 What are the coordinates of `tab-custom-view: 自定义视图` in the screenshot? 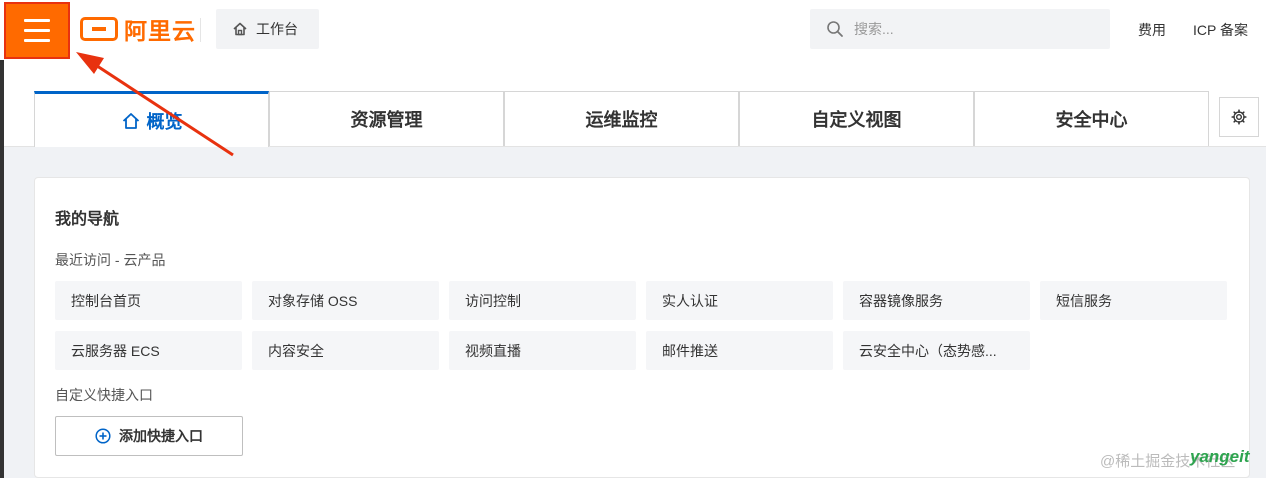 It's located at (856, 118).